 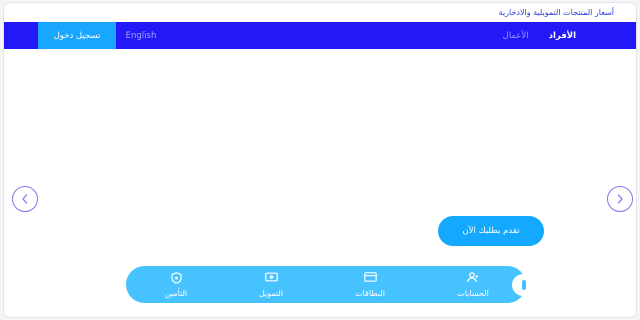 I want to click on quick-link-cards: البطاقات, so click(x=370, y=285).